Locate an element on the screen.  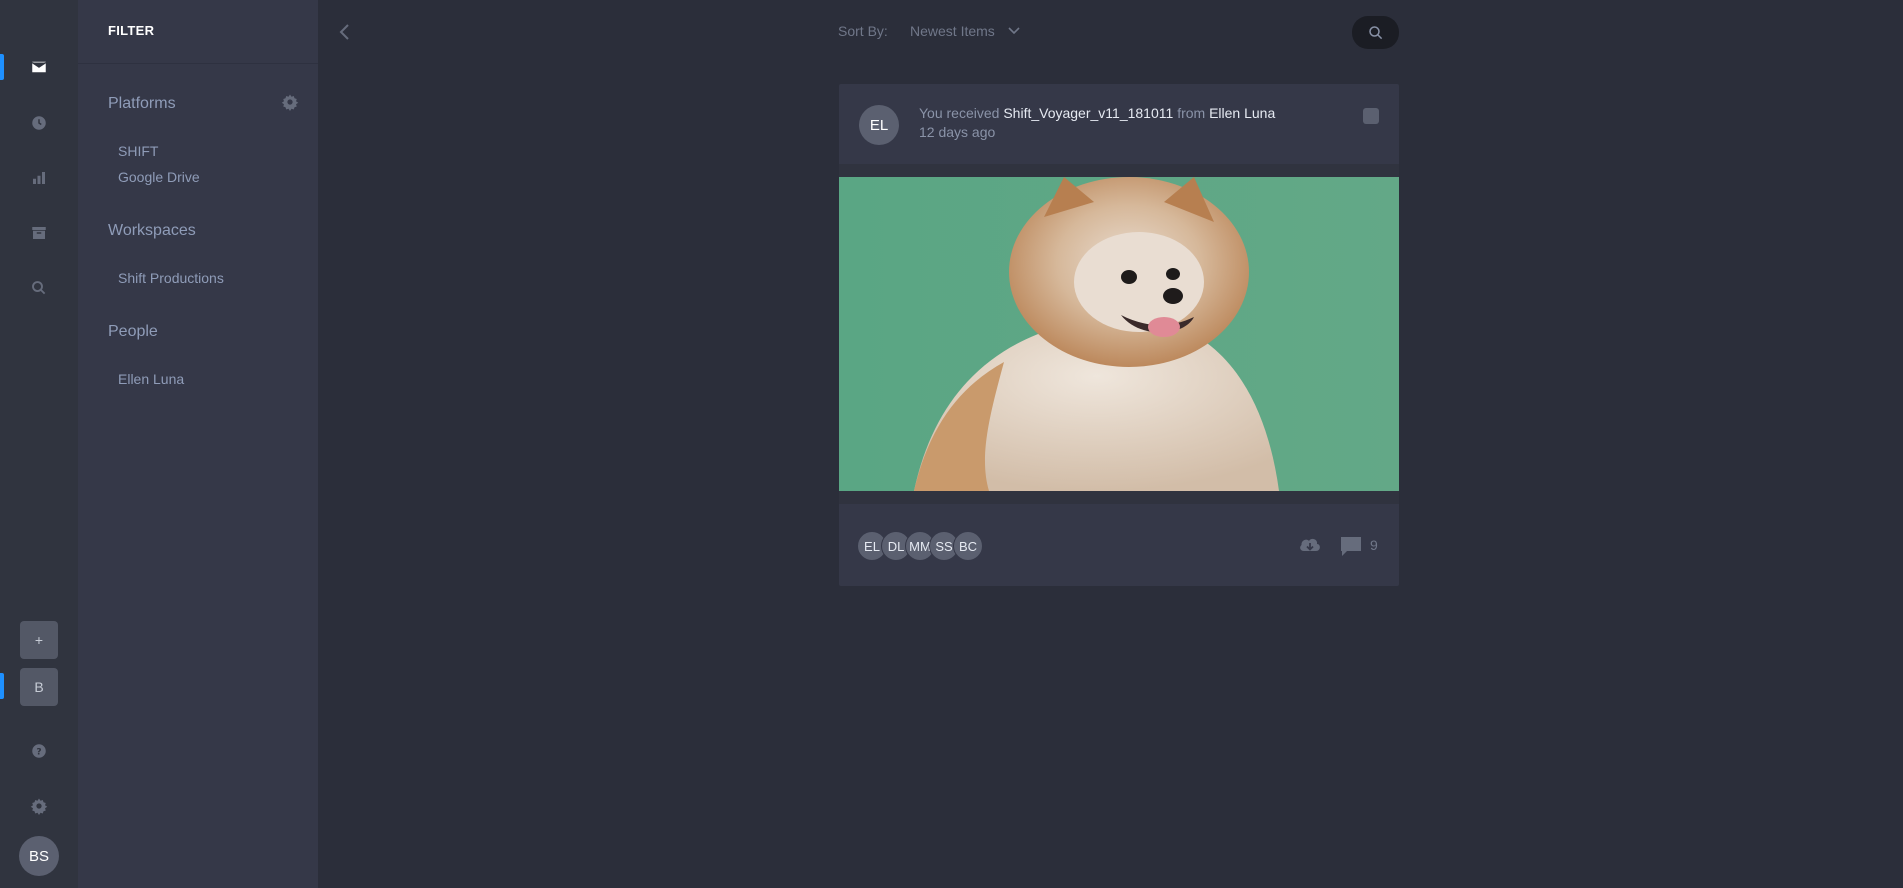
archive-icon is located at coordinates (39, 233).